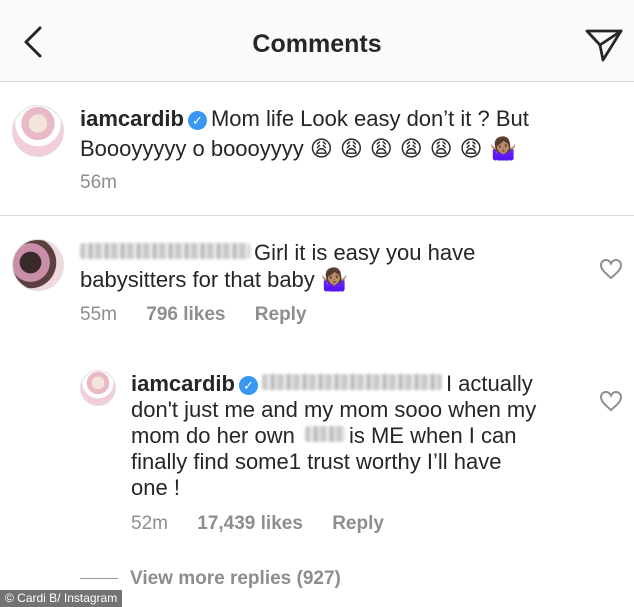 The width and height of the screenshot is (634, 607). Describe the element at coordinates (98, 314) in the screenshot. I see `comment-time: 55m` at that location.